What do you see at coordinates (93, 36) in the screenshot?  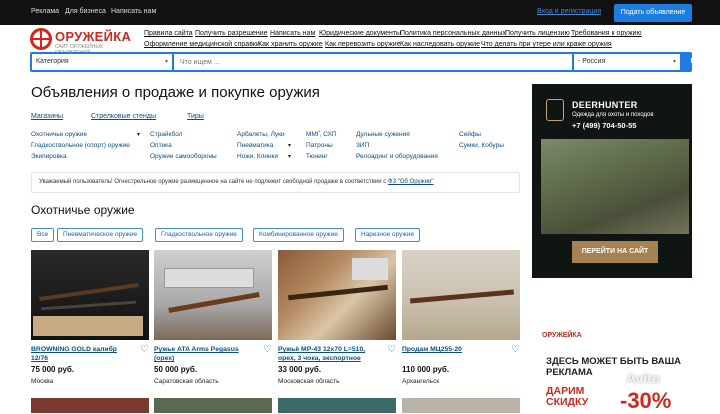 I see `logo-text: ОРУЖЕЙКА` at bounding box center [93, 36].